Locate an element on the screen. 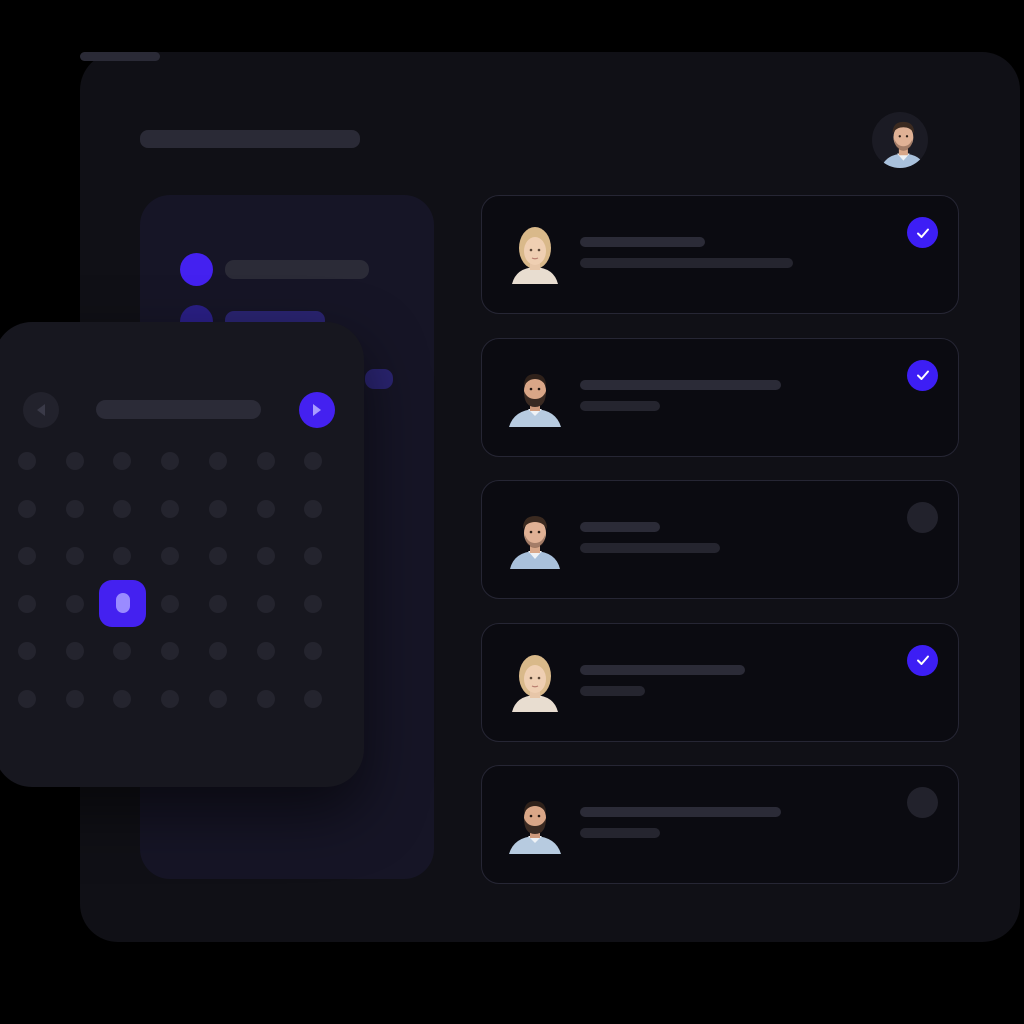 This screenshot has height=1024, width=1024. calendar-day-selected is located at coordinates (123, 603).